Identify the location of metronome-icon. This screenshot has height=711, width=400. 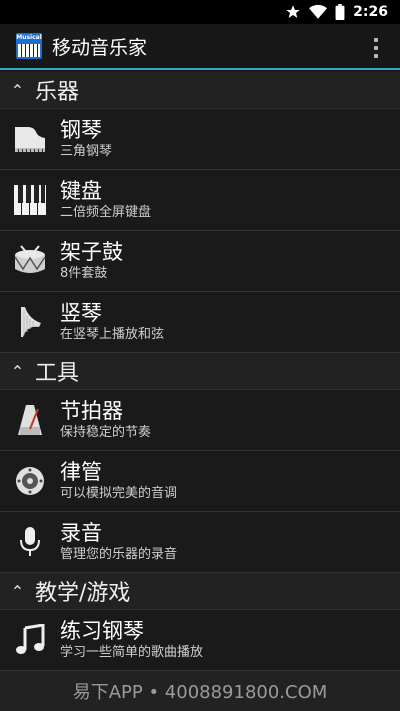
(30, 420).